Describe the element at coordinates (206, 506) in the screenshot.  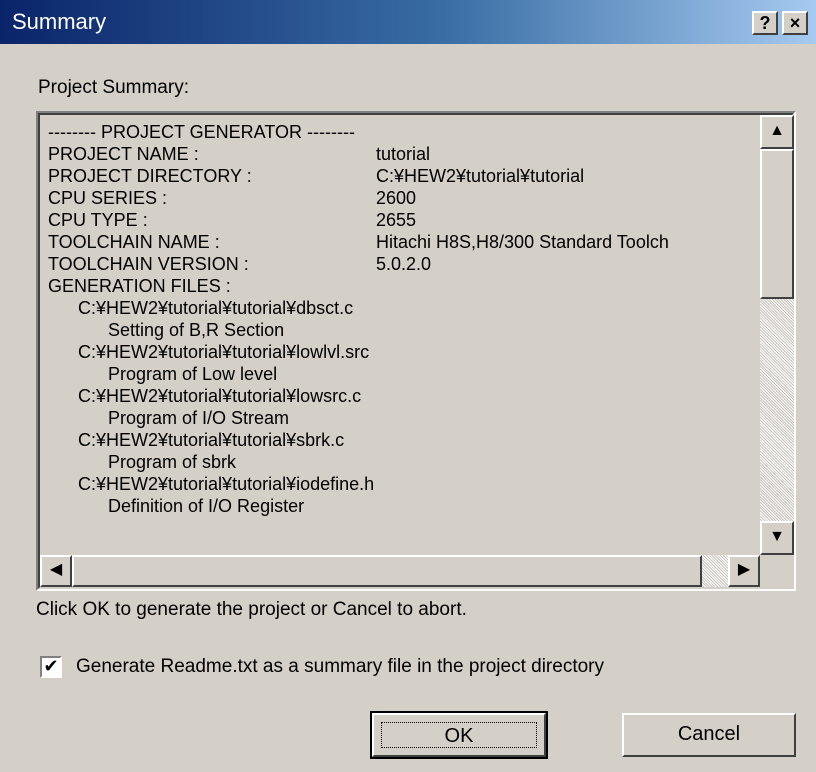
I see `file-description: Definition of I/O Register` at that location.